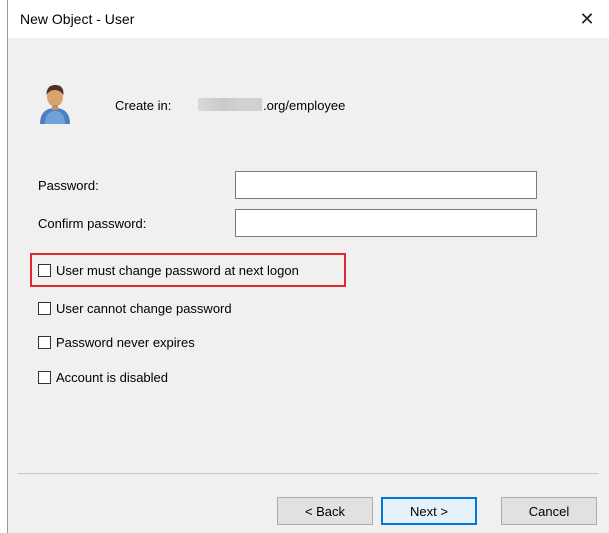  What do you see at coordinates (92, 223) in the screenshot?
I see `confirm-password-label: Confirm password:` at bounding box center [92, 223].